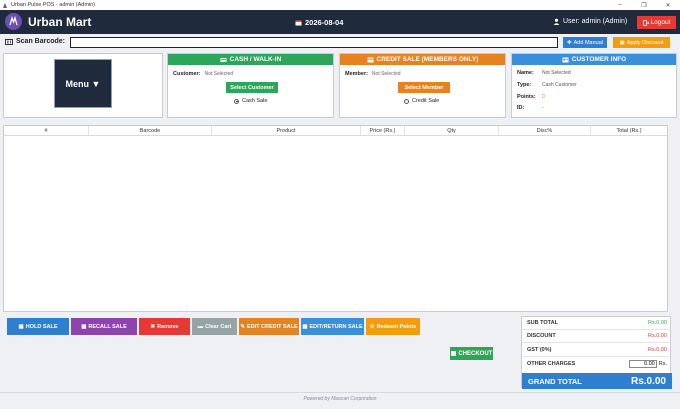 Image resolution: width=680 pixels, height=409 pixels. What do you see at coordinates (324, 22) in the screenshot?
I see `date-text: 2026-08-04` at bounding box center [324, 22].